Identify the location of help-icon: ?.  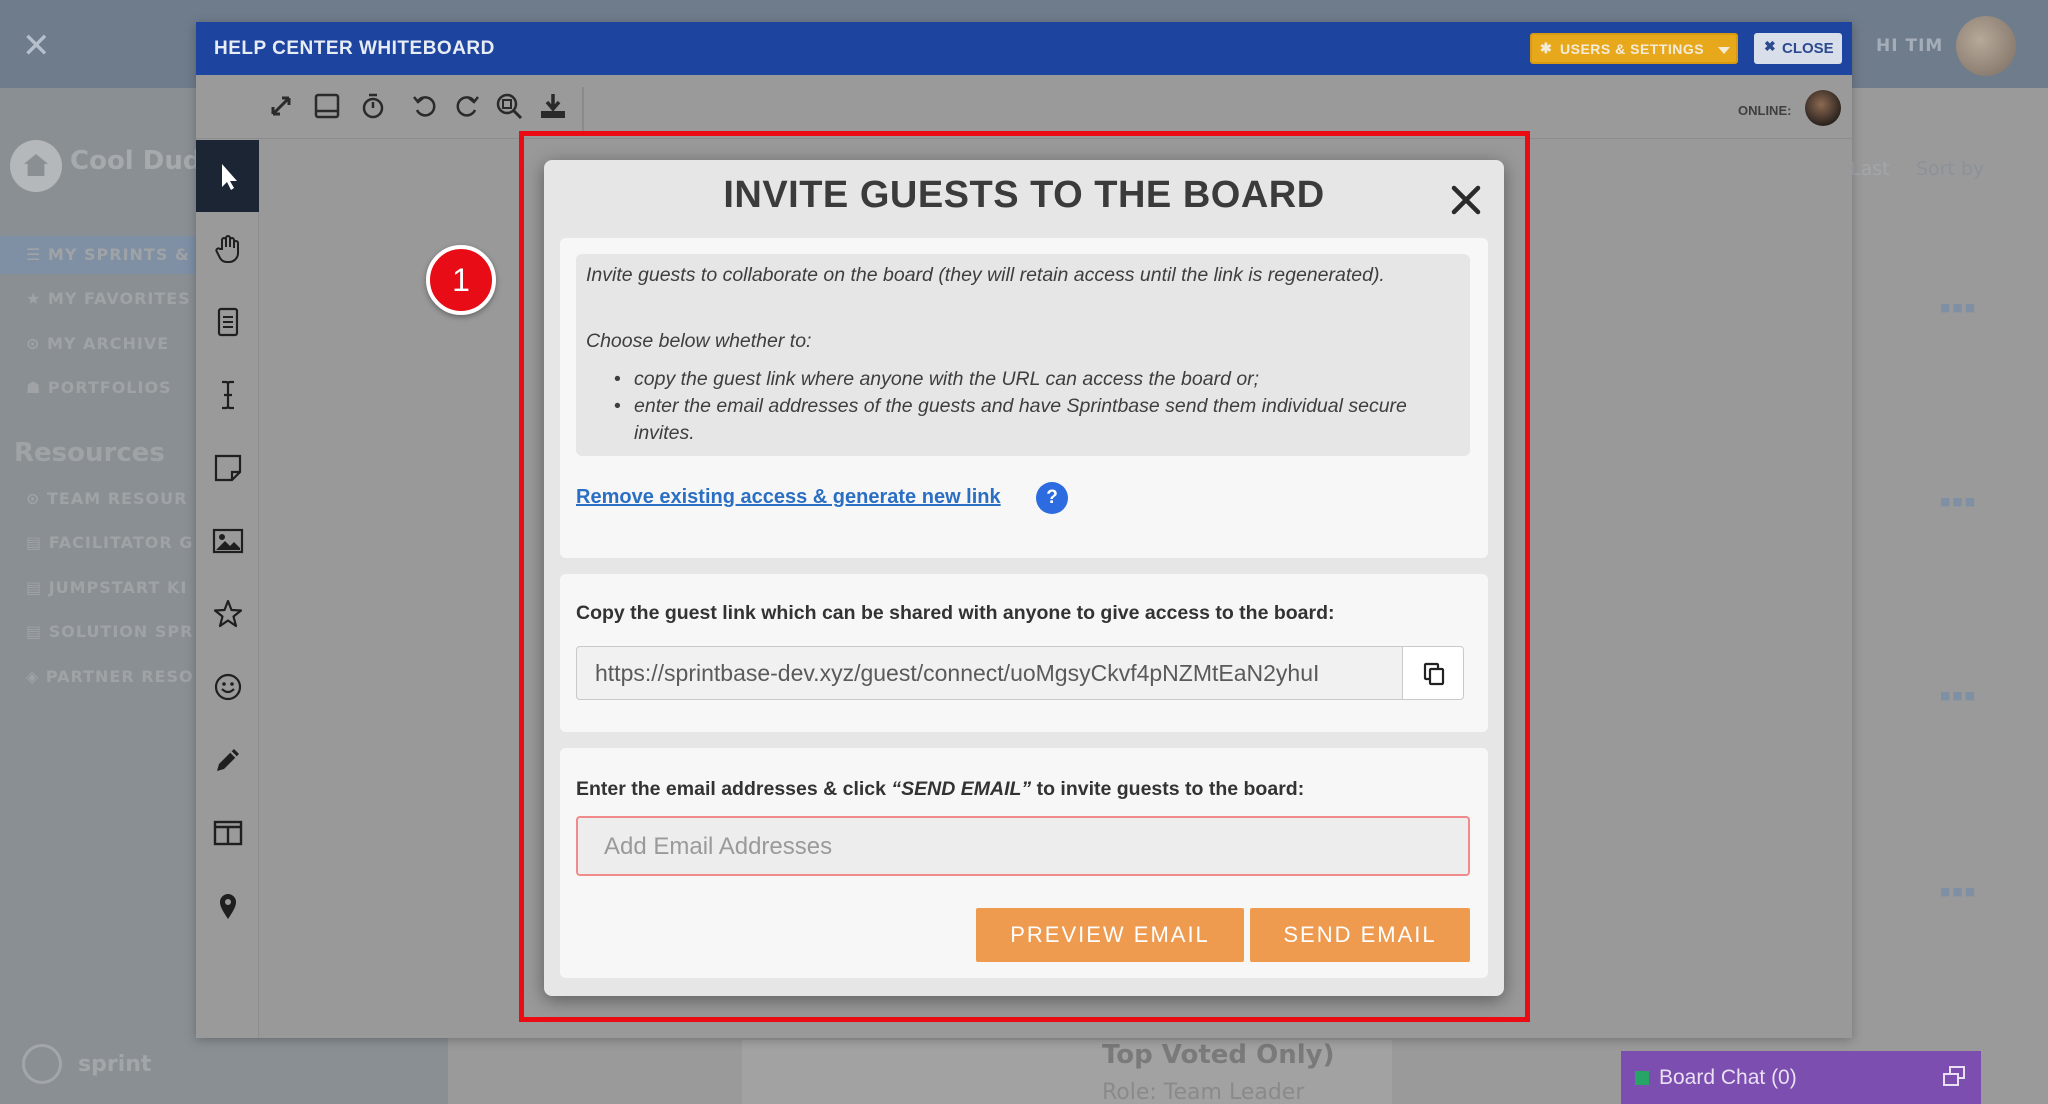
(1052, 498).